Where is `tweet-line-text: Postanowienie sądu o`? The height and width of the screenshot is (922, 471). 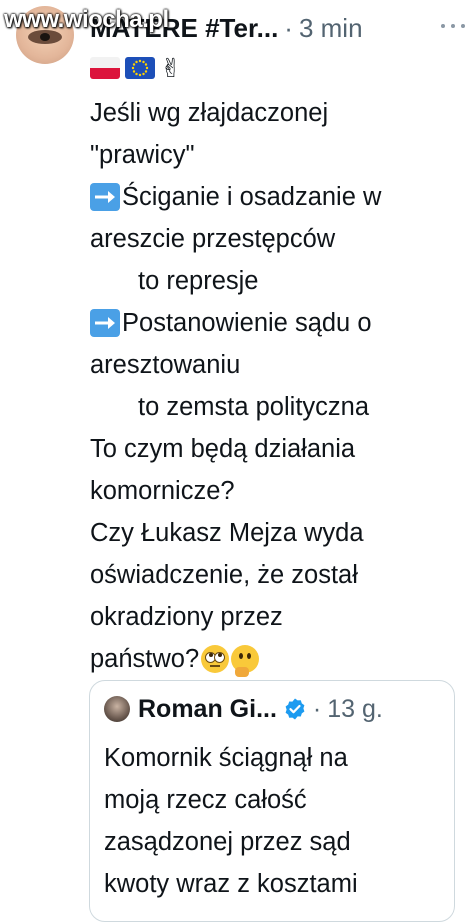 tweet-line-text: Postanowienie sądu o is located at coordinates (247, 323).